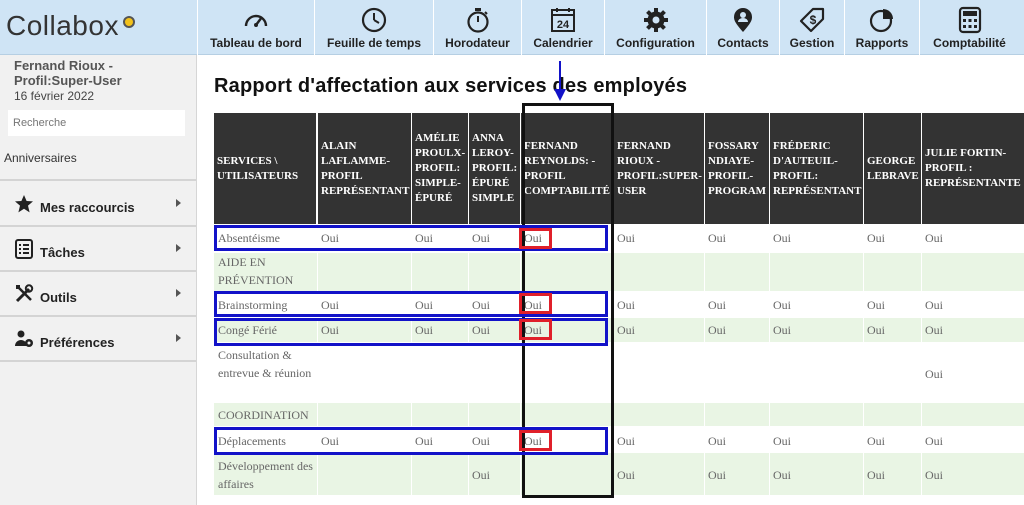  I want to click on dollar-tag-icon: $, so click(812, 20).